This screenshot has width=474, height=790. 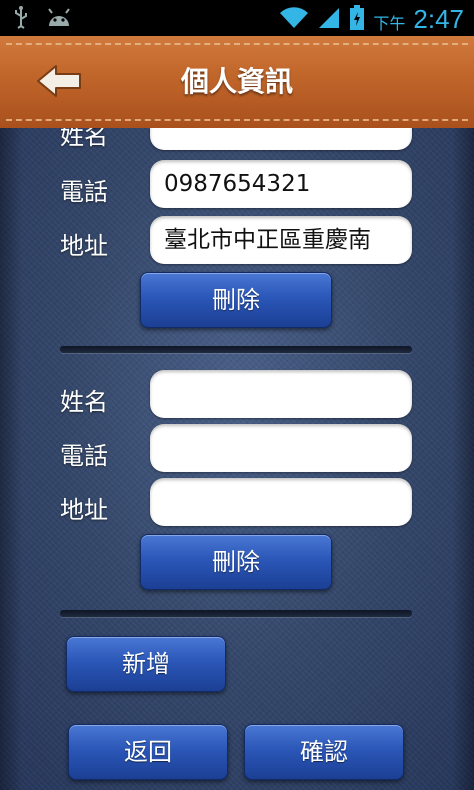 I want to click on add-button: 新增, so click(x=146, y=664).